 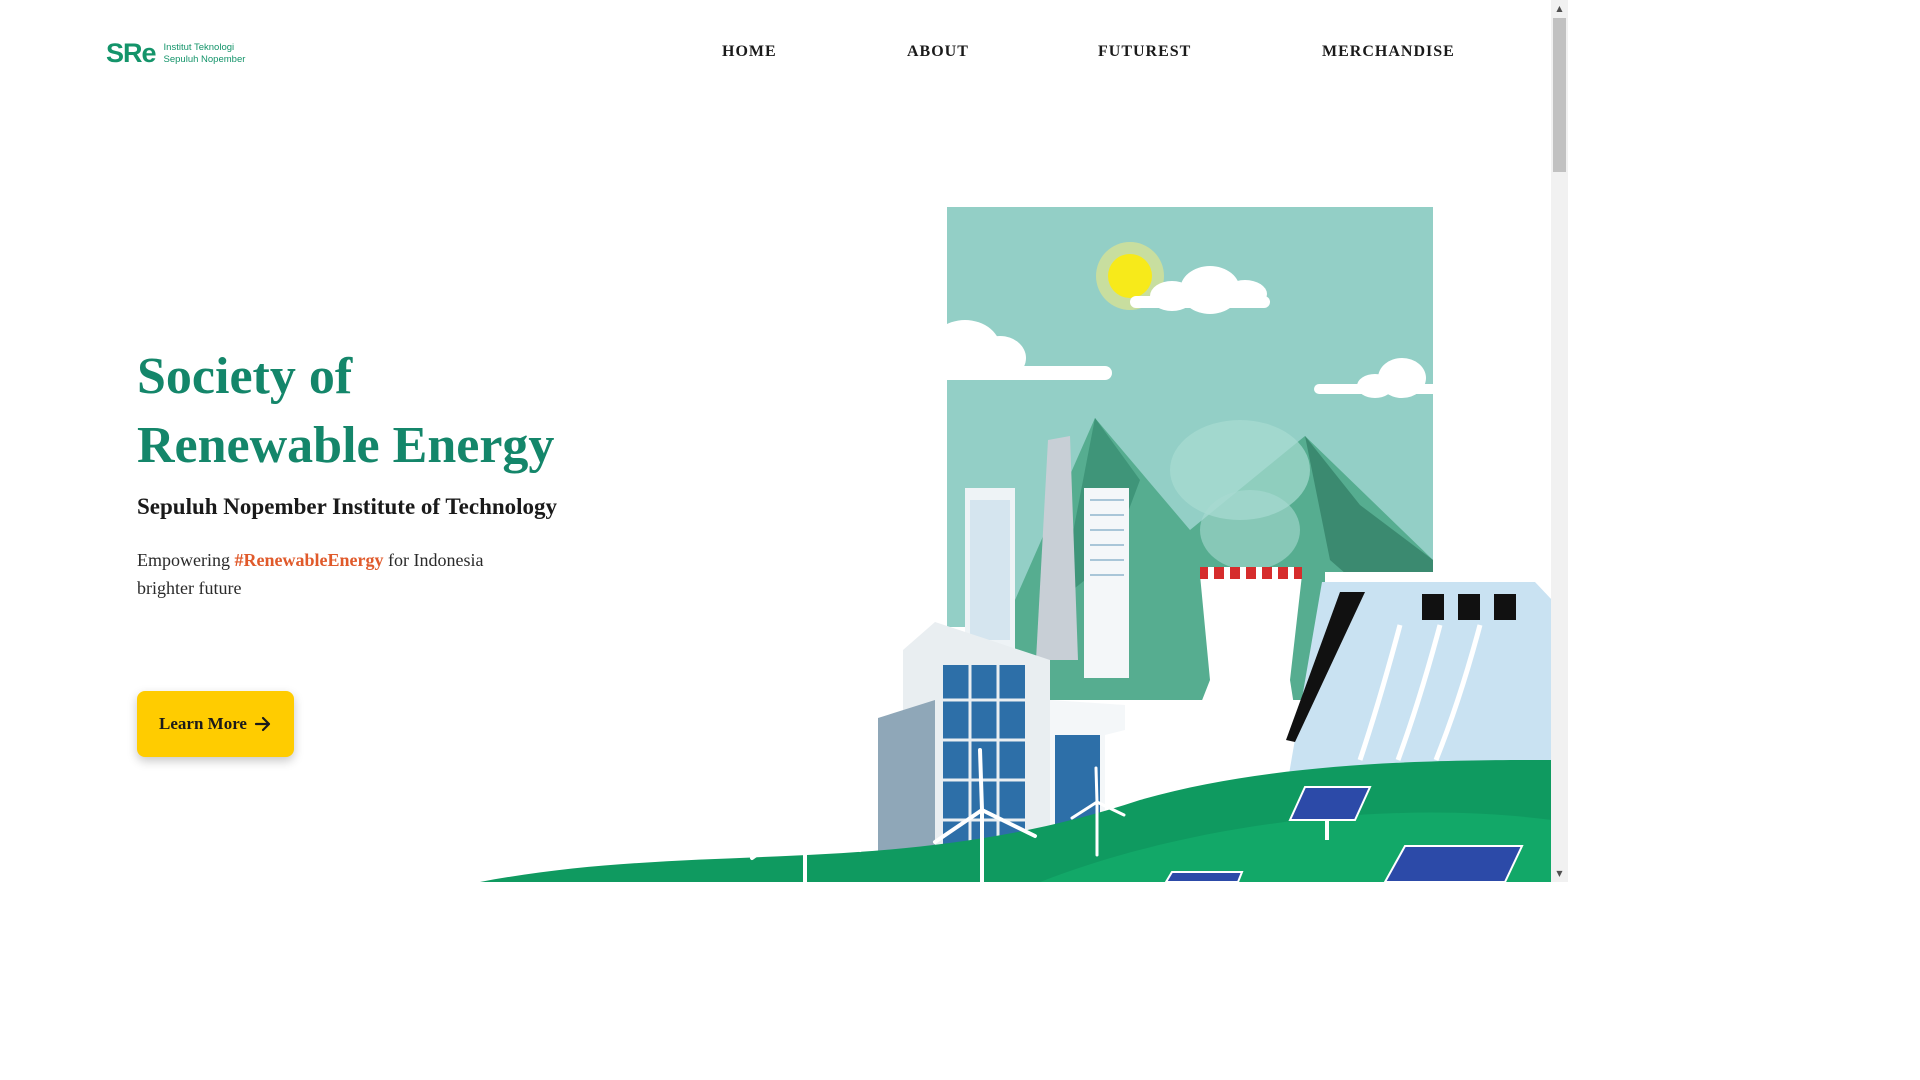 What do you see at coordinates (1559, 873) in the screenshot?
I see `scroll-down-icon: ▼` at bounding box center [1559, 873].